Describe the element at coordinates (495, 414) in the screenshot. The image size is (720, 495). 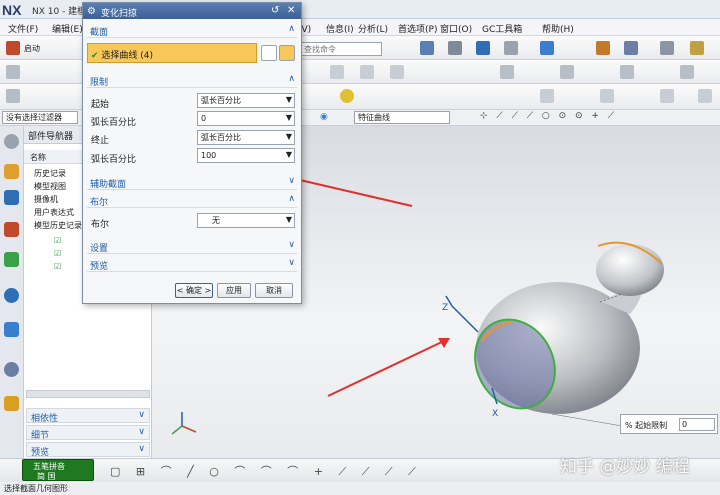
I see `svg-text: X` at that location.